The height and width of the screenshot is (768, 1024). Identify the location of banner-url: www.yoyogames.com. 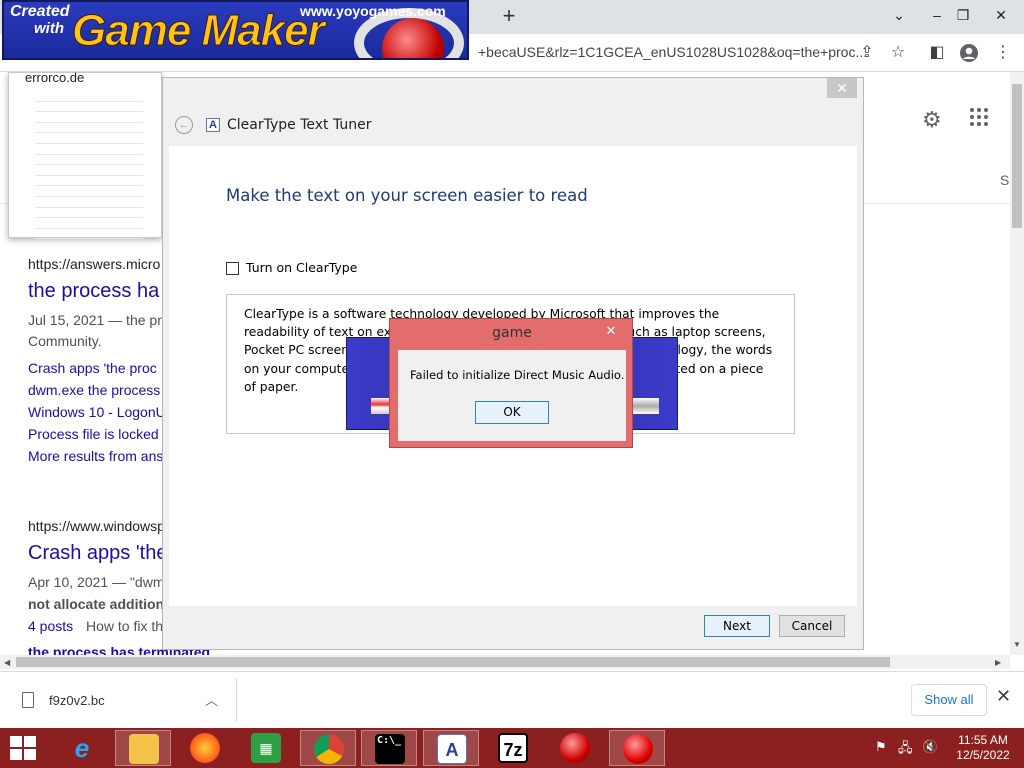
(373, 11).